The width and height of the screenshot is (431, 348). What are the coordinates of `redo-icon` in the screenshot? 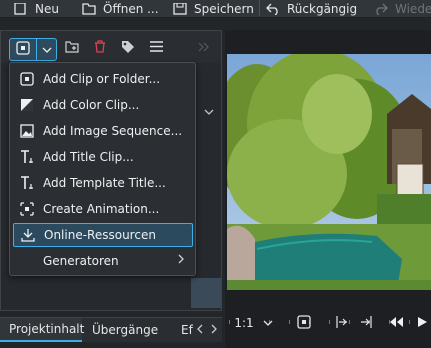 It's located at (381, 9).